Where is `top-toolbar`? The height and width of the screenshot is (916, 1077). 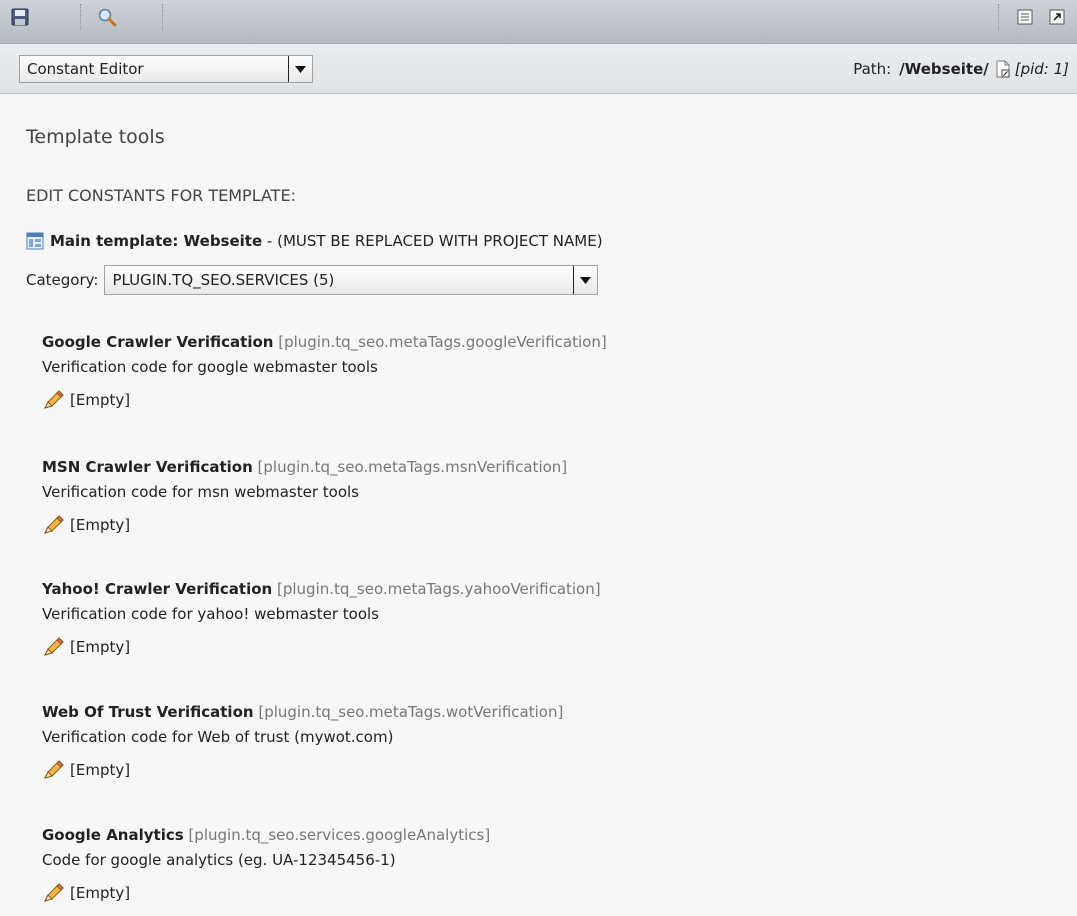 top-toolbar is located at coordinates (538, 22).